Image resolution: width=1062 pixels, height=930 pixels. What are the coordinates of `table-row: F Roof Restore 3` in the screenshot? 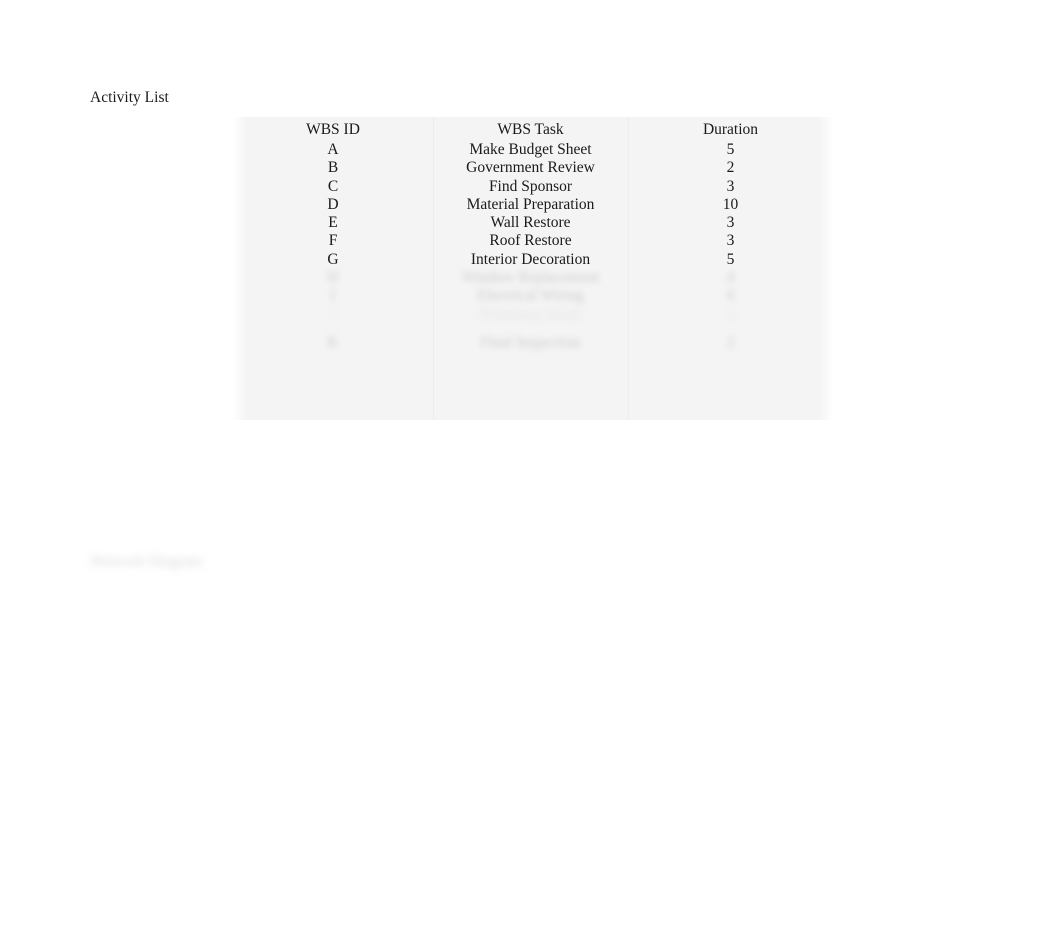 It's located at (533, 241).